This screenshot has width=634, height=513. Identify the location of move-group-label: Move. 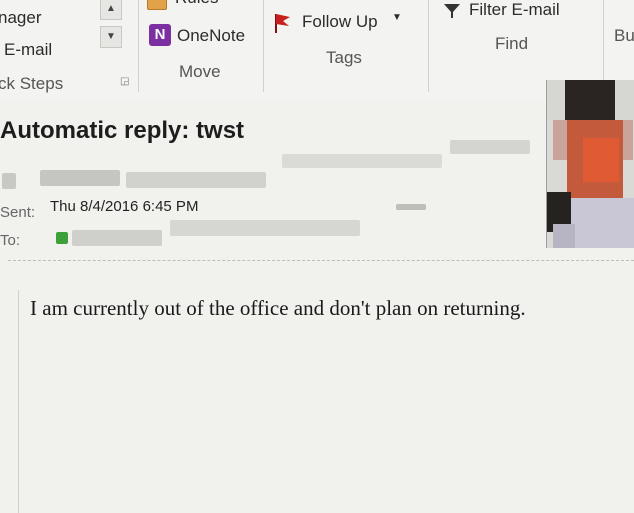
(200, 71).